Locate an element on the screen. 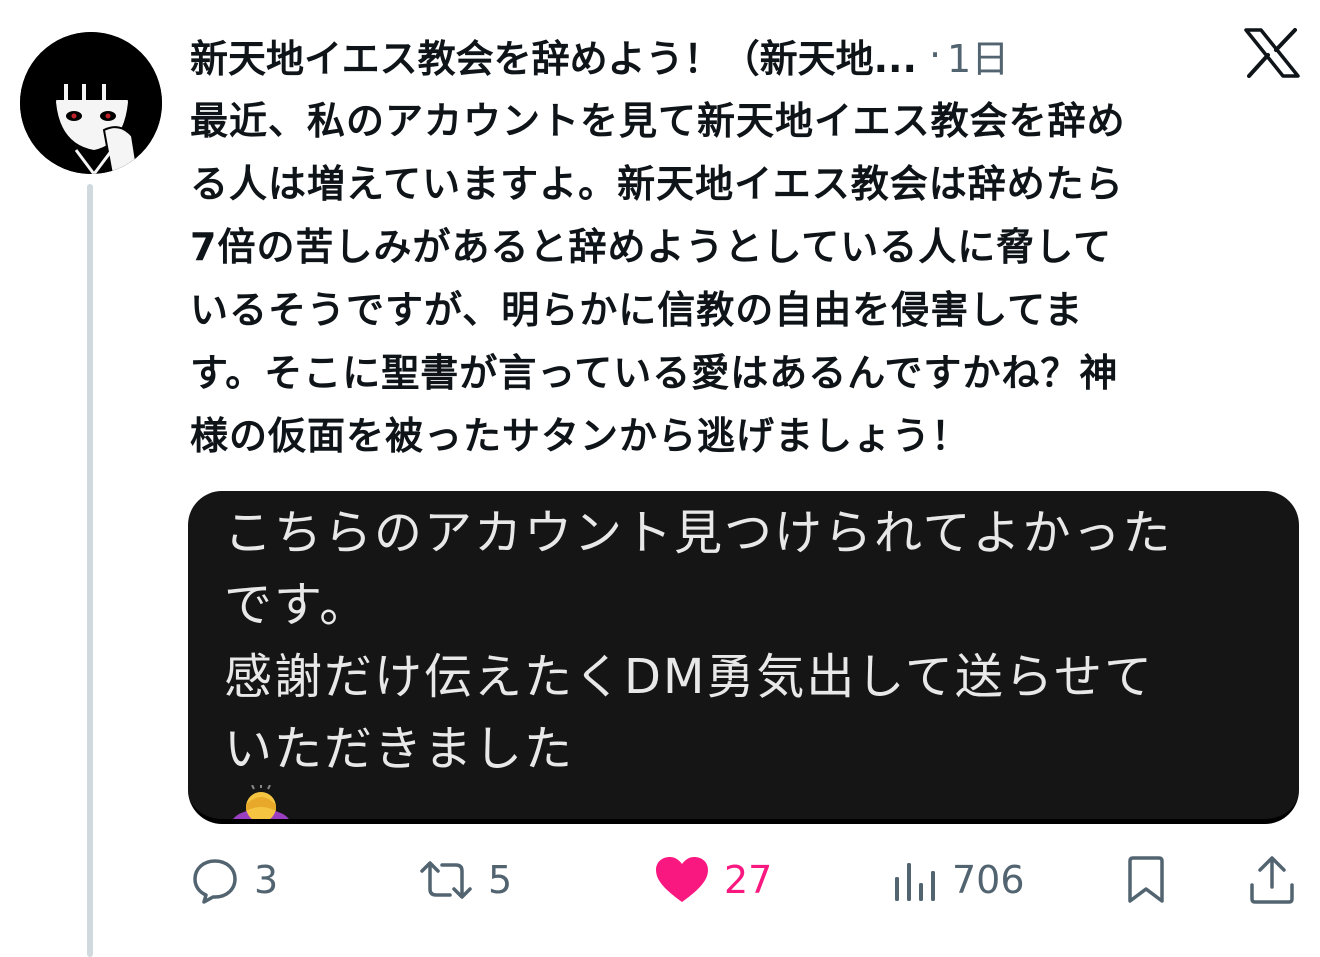  post-text-line: いるそうですが、明らかに信教の自由を侵害してま is located at coordinates (637, 310).